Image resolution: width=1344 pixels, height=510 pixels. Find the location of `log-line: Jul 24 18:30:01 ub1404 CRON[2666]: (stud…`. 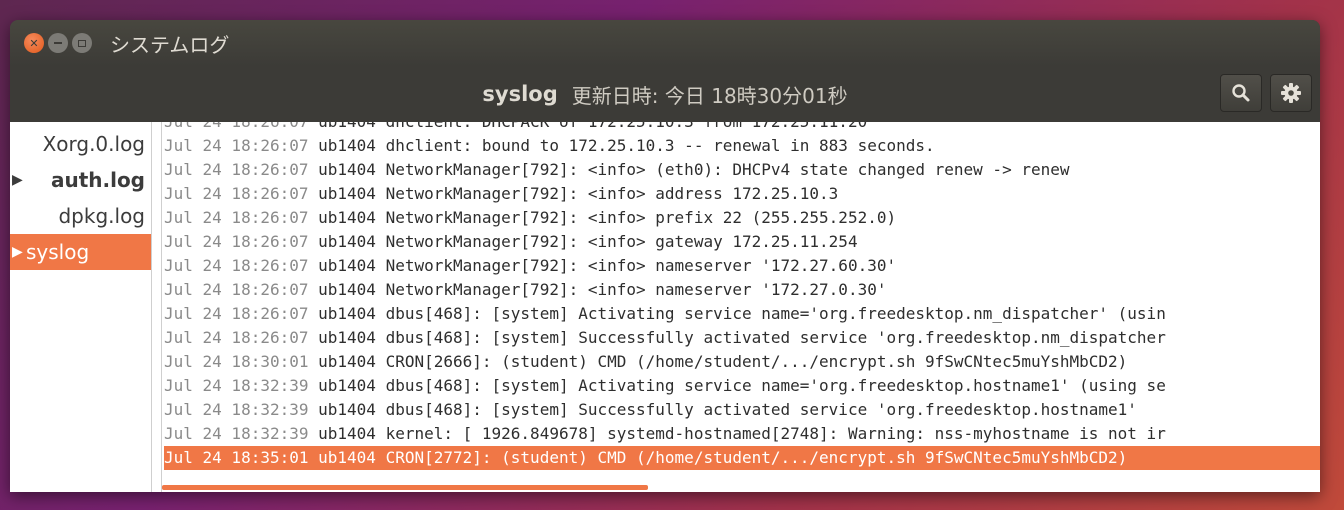

log-line: Jul 24 18:30:01 ub1404 CRON[2666]: (stud… is located at coordinates (742, 362).